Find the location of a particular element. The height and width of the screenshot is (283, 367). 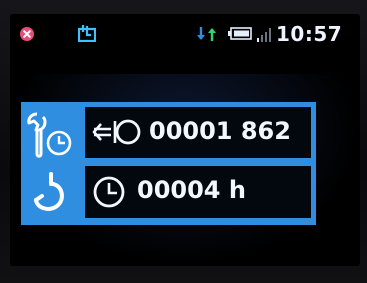

pulse-counter-icon is located at coordinates (117, 134).